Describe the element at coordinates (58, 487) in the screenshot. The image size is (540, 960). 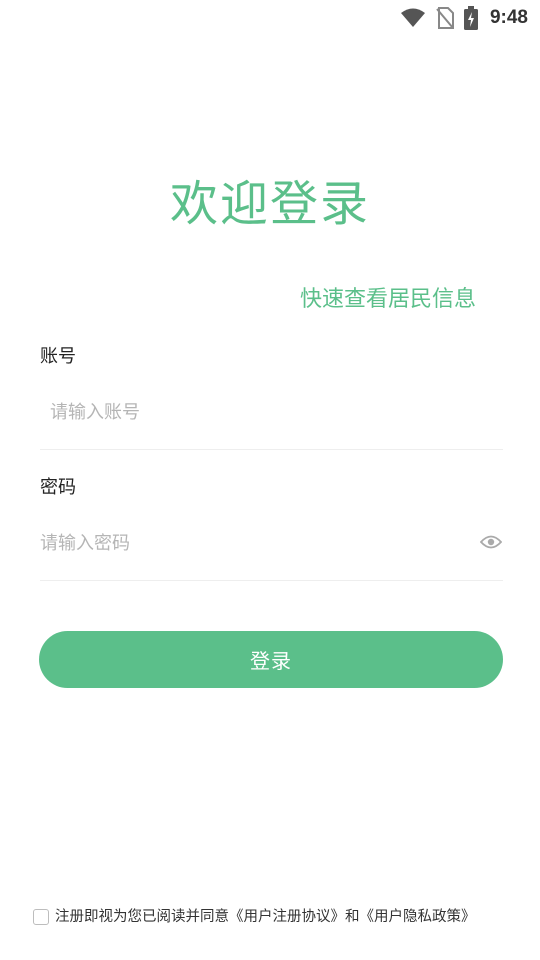
I see `password-label: 密码` at that location.